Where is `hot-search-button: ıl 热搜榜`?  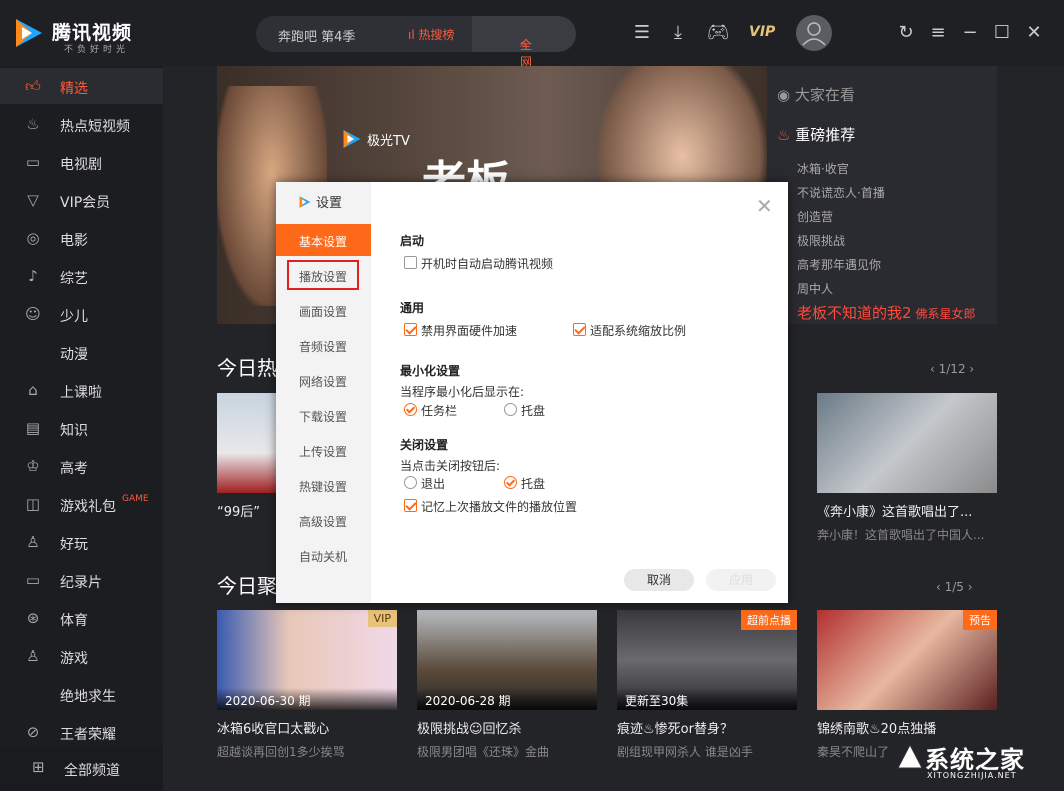
hot-search-button: ıl 热搜榜 is located at coordinates (431, 34).